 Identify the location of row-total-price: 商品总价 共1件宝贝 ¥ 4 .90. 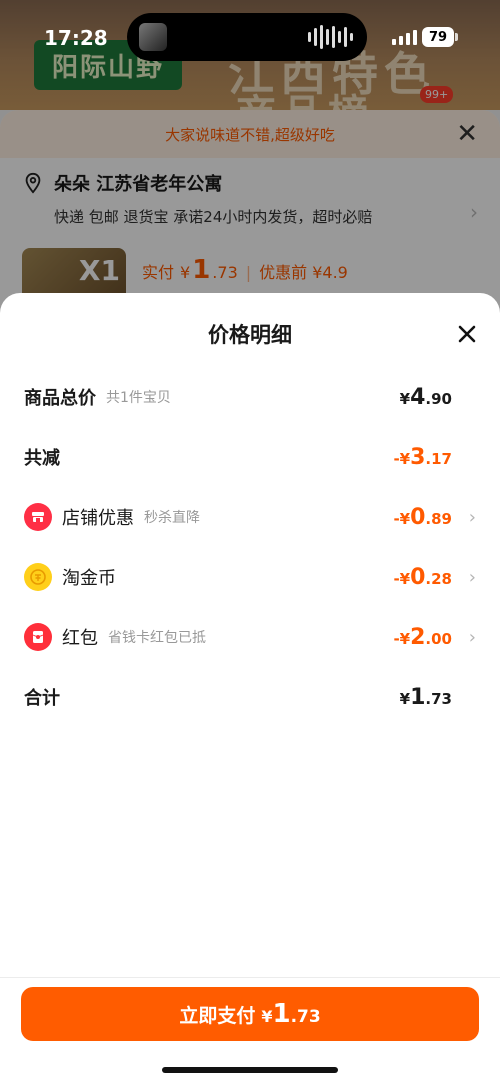
(250, 397).